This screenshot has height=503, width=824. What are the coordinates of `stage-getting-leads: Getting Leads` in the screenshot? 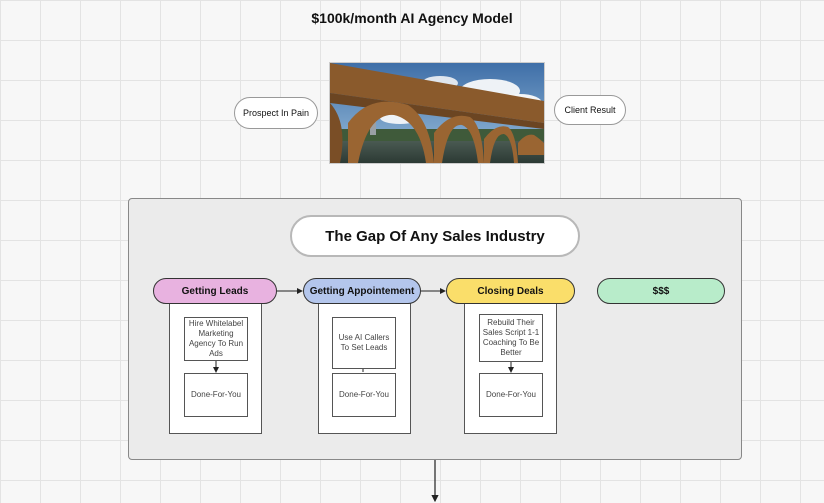 It's located at (215, 291).